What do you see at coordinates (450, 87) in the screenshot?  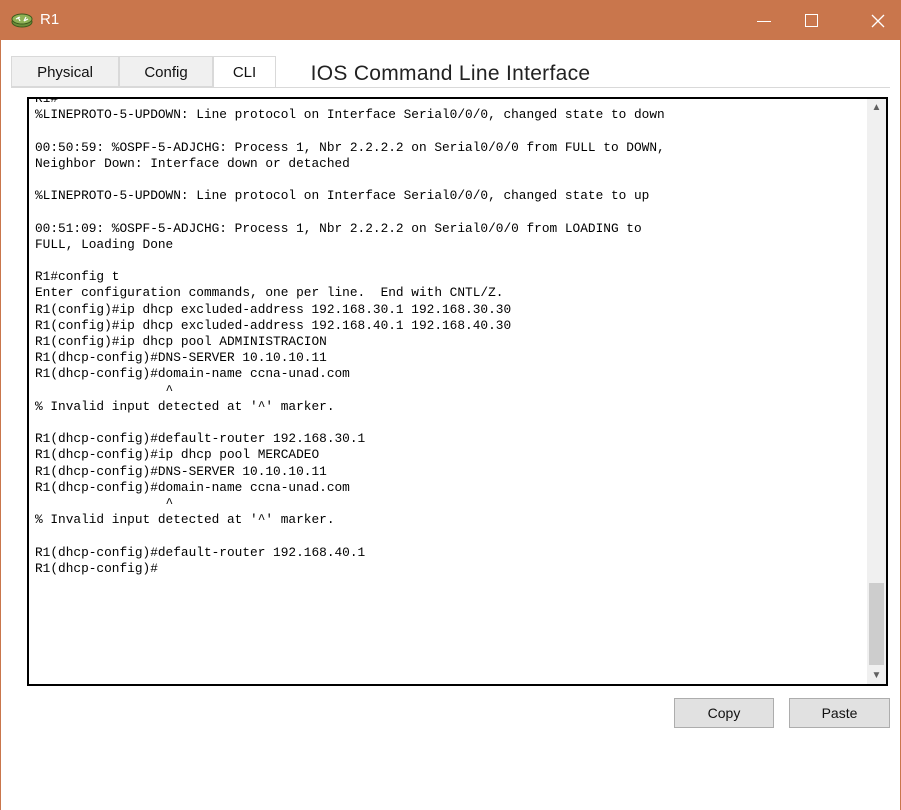 I see `tab-divider` at bounding box center [450, 87].